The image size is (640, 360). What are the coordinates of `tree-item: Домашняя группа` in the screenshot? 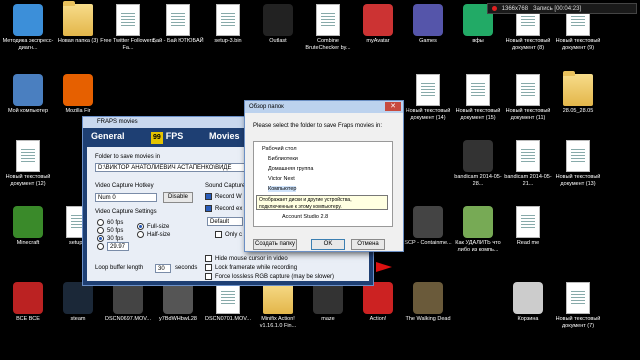 It's located at (290, 169).